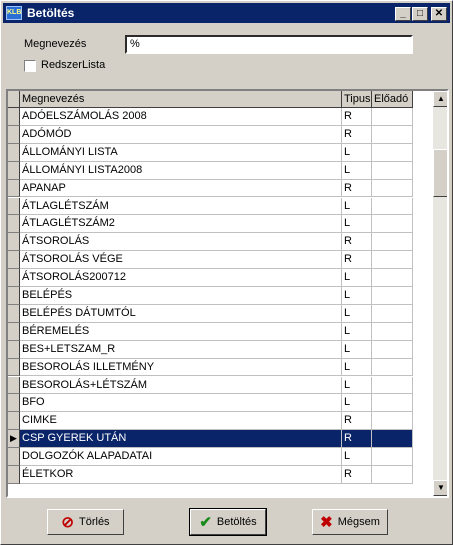 The width and height of the screenshot is (453, 545). I want to click on table-row: APANAP R, so click(219, 188).